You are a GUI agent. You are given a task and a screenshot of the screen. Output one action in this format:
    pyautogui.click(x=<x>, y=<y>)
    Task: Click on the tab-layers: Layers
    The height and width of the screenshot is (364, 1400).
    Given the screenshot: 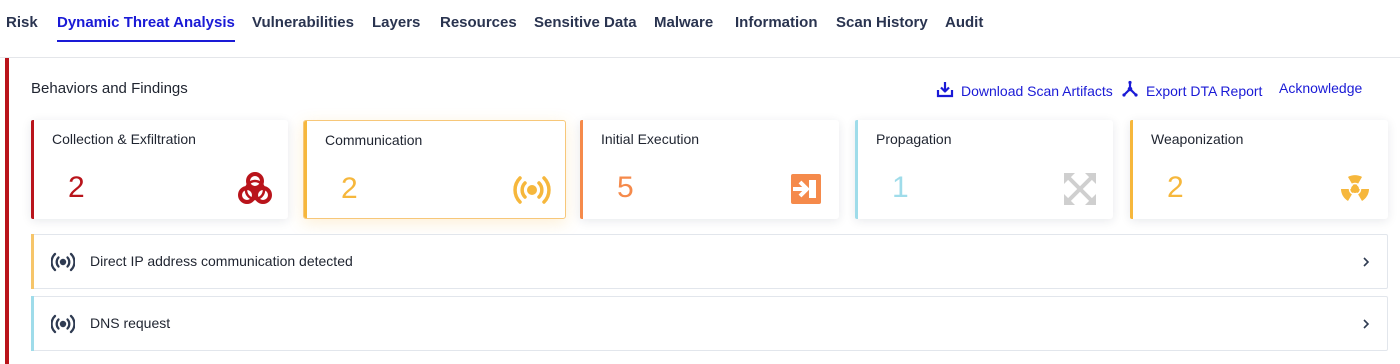 What is the action you would take?
    pyautogui.click(x=396, y=22)
    